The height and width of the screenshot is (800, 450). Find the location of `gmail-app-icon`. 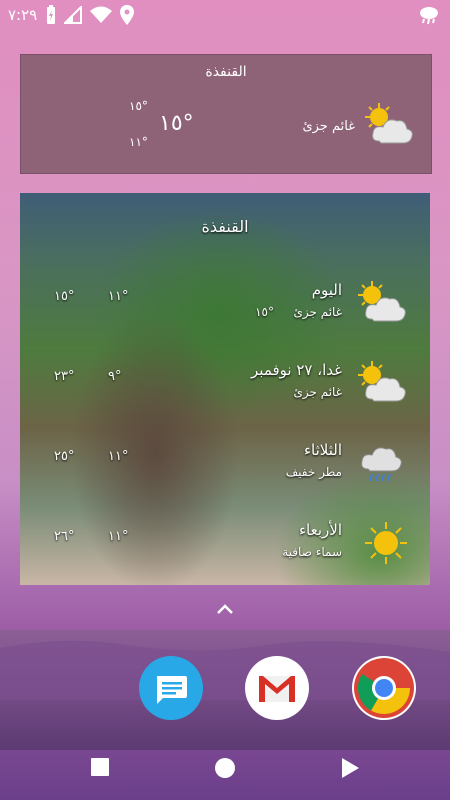

gmail-app-icon is located at coordinates (277, 688).